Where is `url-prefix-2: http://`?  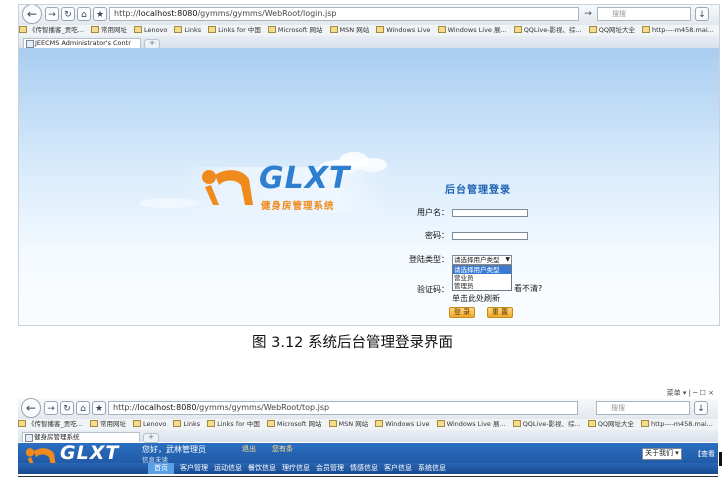
url-prefix-2: http:// is located at coordinates (125, 407).